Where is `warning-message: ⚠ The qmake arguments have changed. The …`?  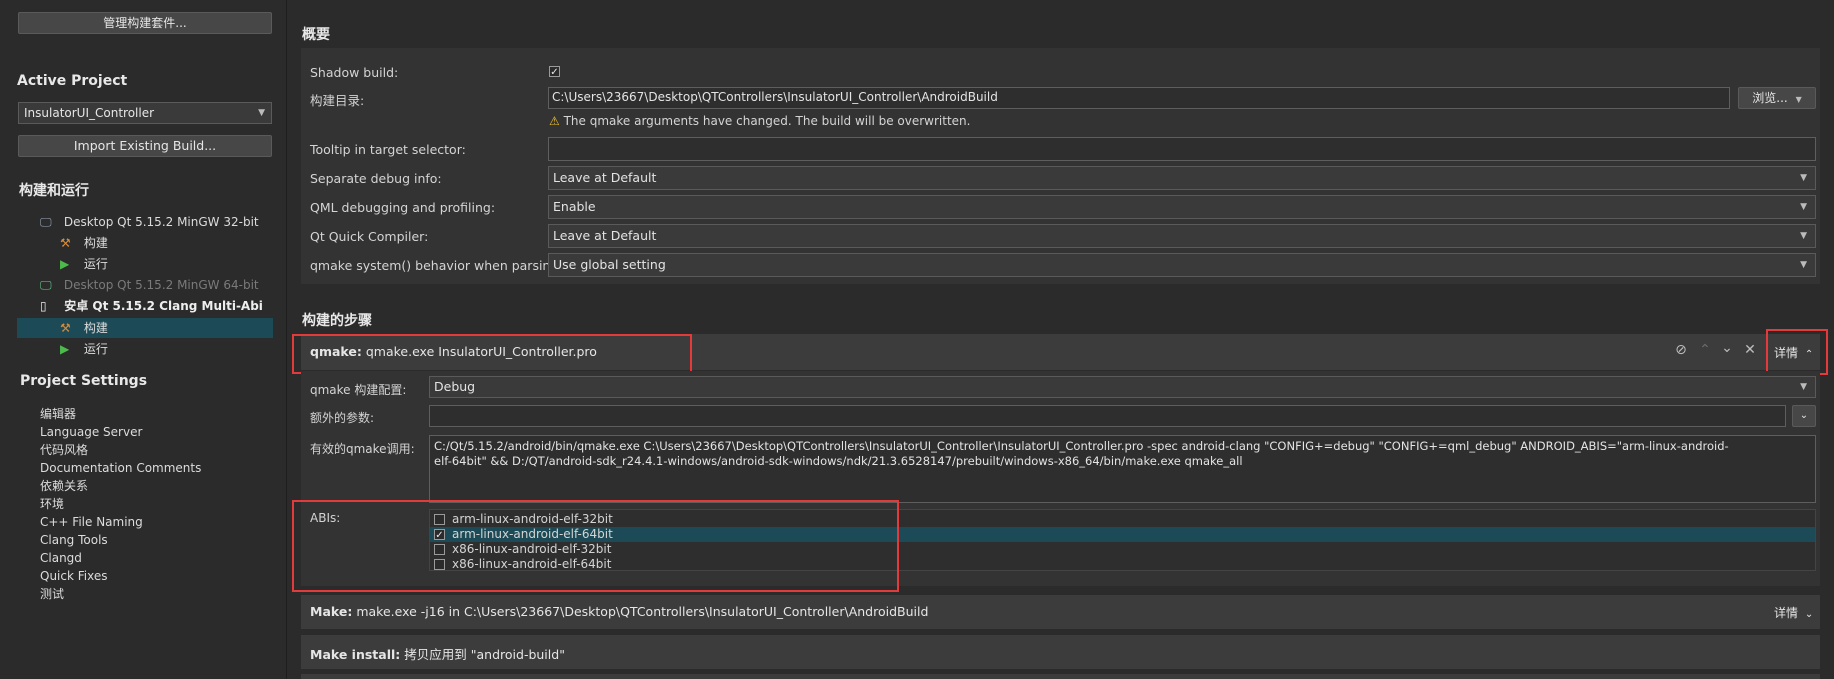 warning-message: ⚠ The qmake arguments have changed. The … is located at coordinates (759, 121).